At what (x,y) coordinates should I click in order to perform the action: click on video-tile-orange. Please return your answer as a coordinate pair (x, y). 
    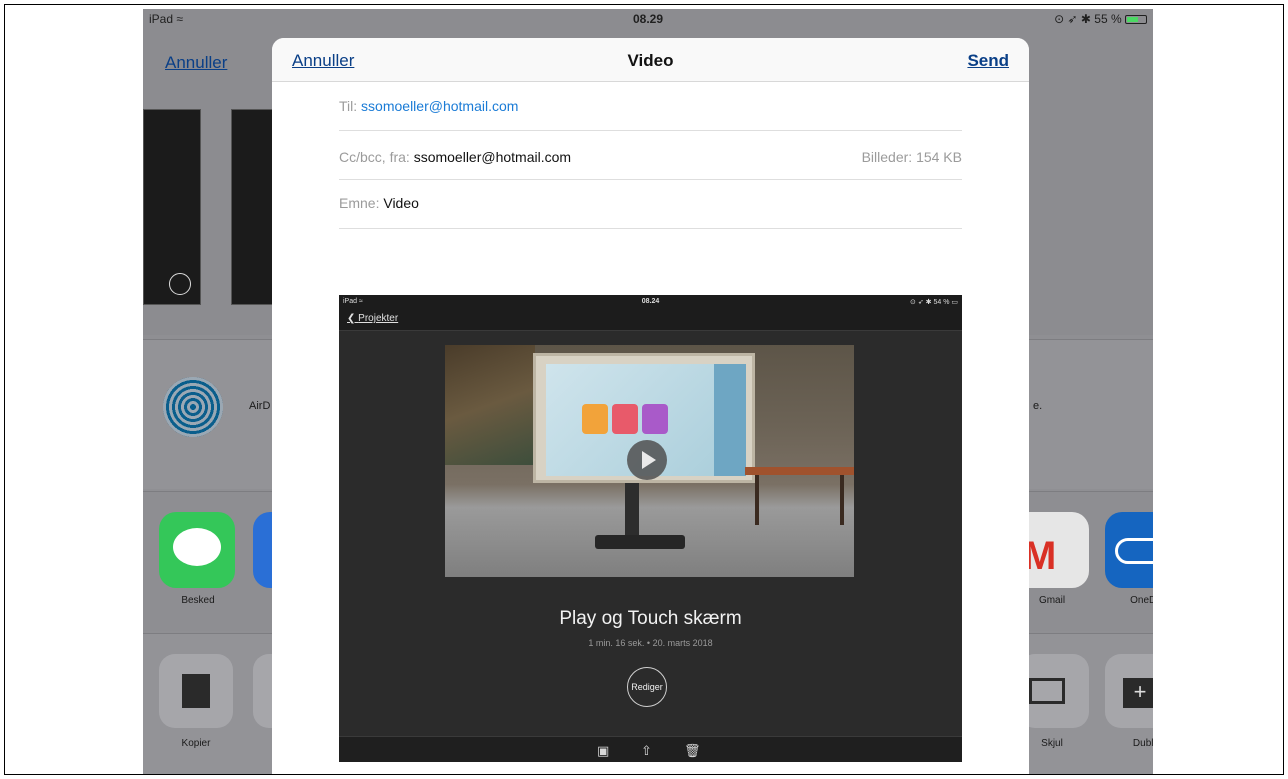
    Looking at the image, I should click on (595, 419).